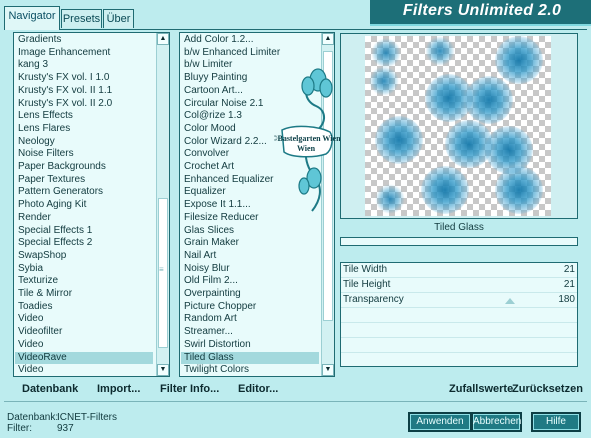  What do you see at coordinates (216, 370) in the screenshot?
I see `filter-item: Twilight Colors` at bounding box center [216, 370].